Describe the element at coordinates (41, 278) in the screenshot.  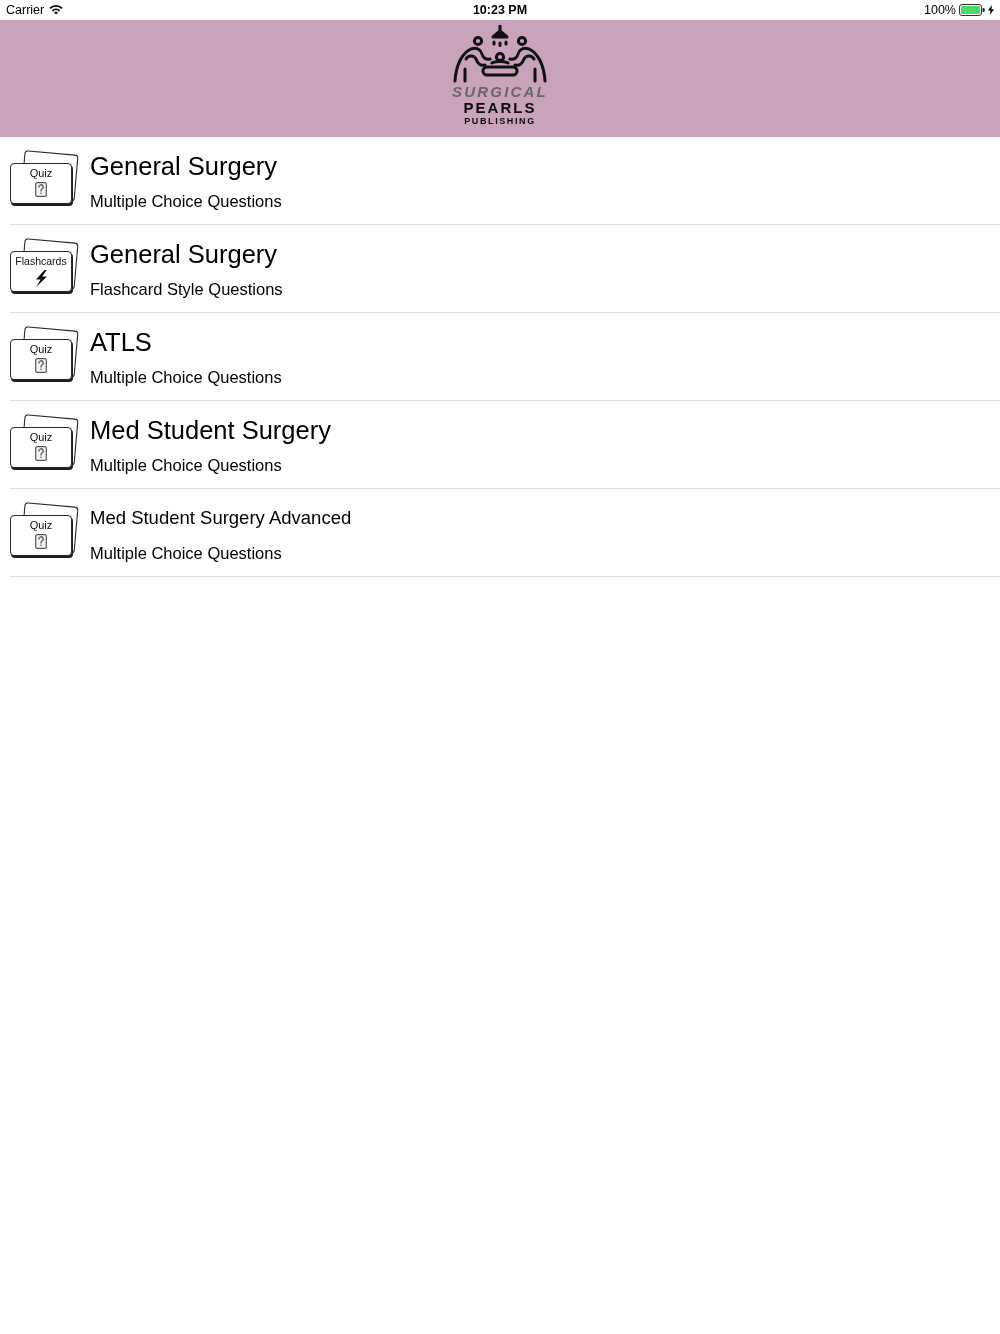
I see `lightning-bolt-icon` at that location.